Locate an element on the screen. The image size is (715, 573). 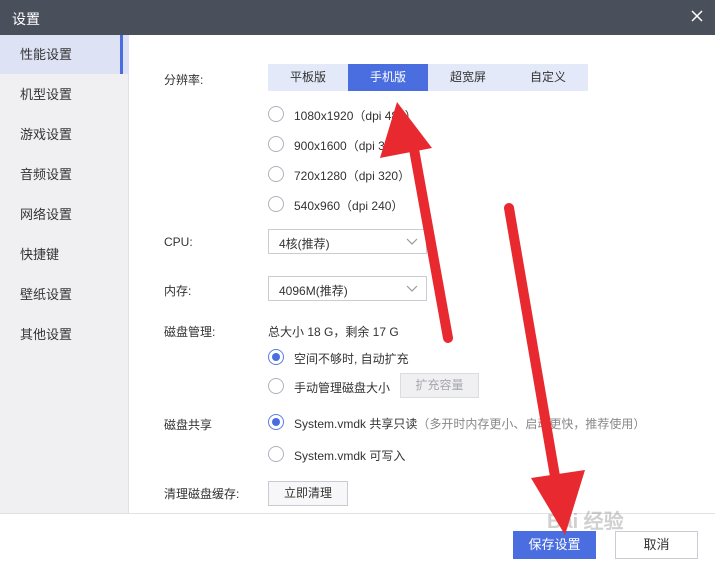
cpu-select: 4核(推荐) is located at coordinates (347, 241).